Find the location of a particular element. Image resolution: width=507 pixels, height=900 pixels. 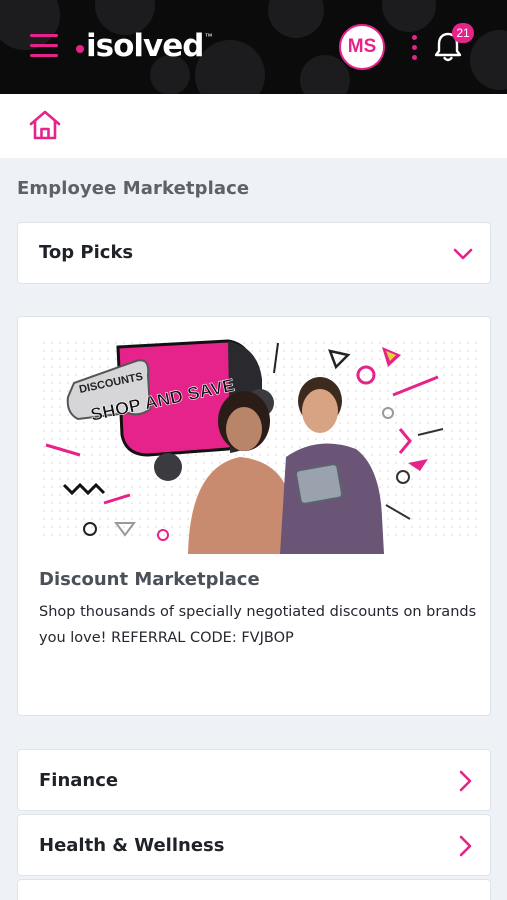

top-app-bar: isolved ™ MS 21 is located at coordinates (253, 47).